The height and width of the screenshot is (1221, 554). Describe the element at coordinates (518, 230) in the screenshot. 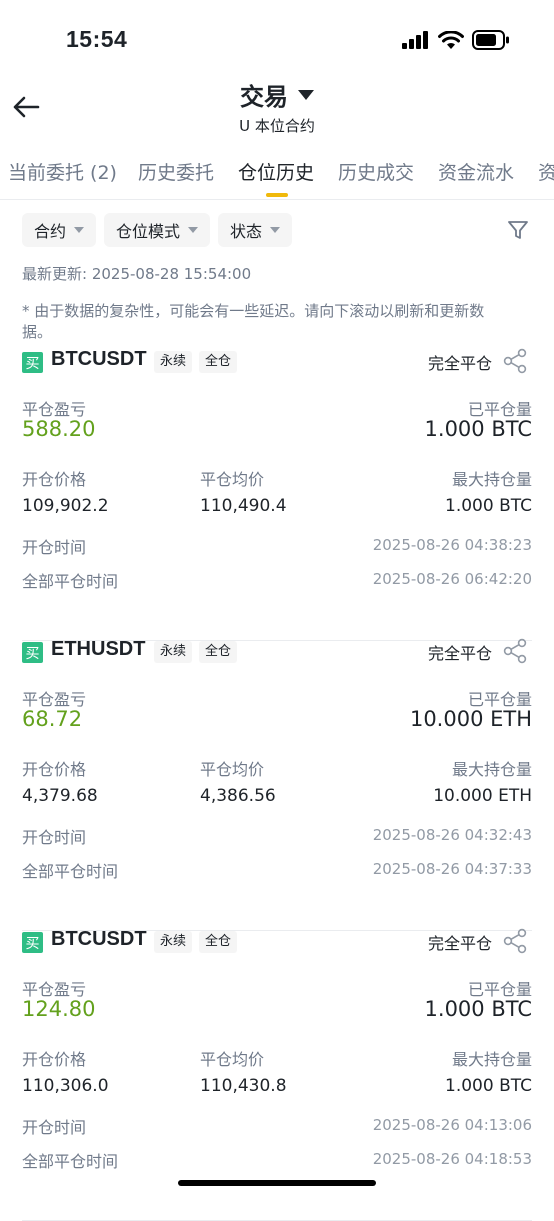

I see `filter-icon` at that location.